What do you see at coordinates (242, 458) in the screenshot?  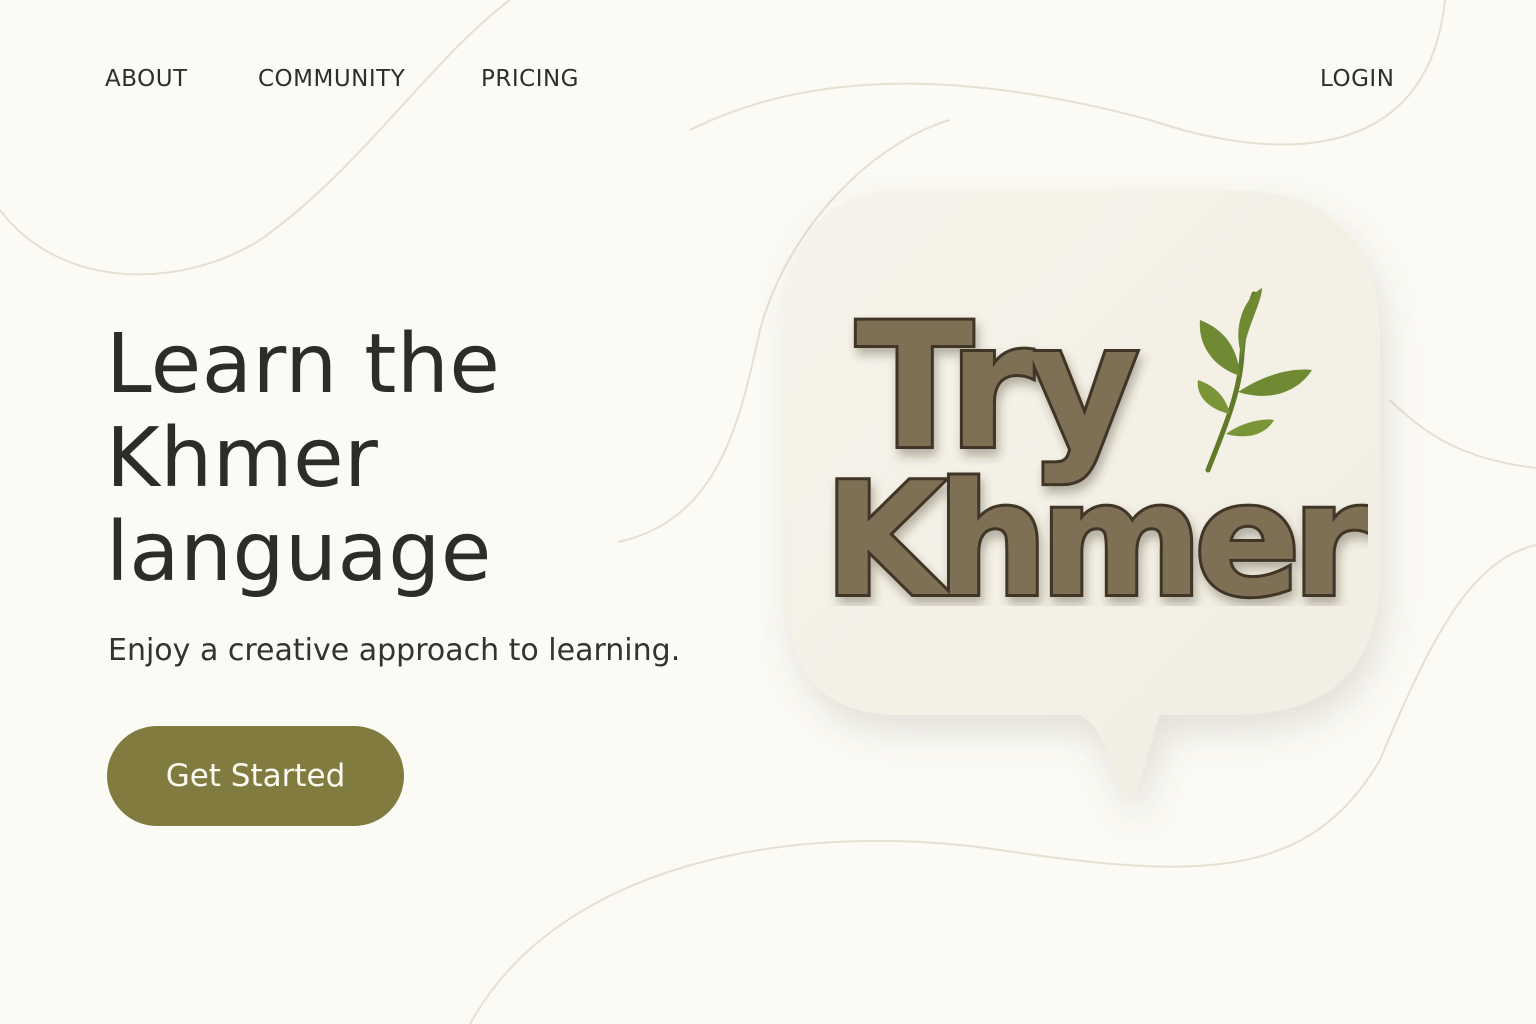 I see `hero-title-line-2: Khmer` at bounding box center [242, 458].